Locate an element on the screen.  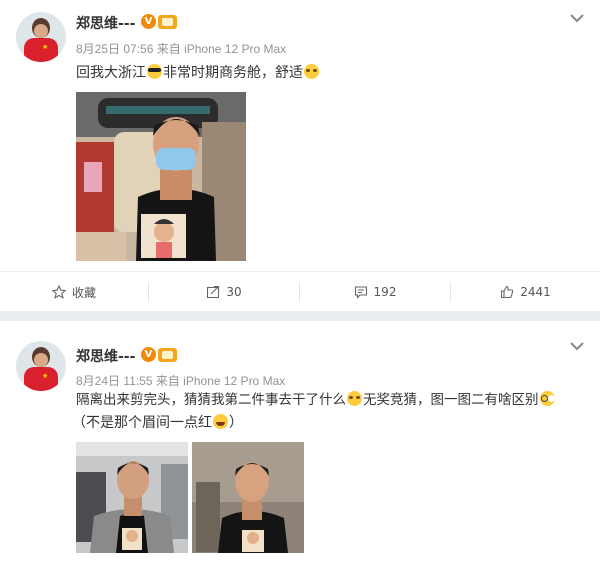
like-count: 2441 is located at coordinates (535, 292).